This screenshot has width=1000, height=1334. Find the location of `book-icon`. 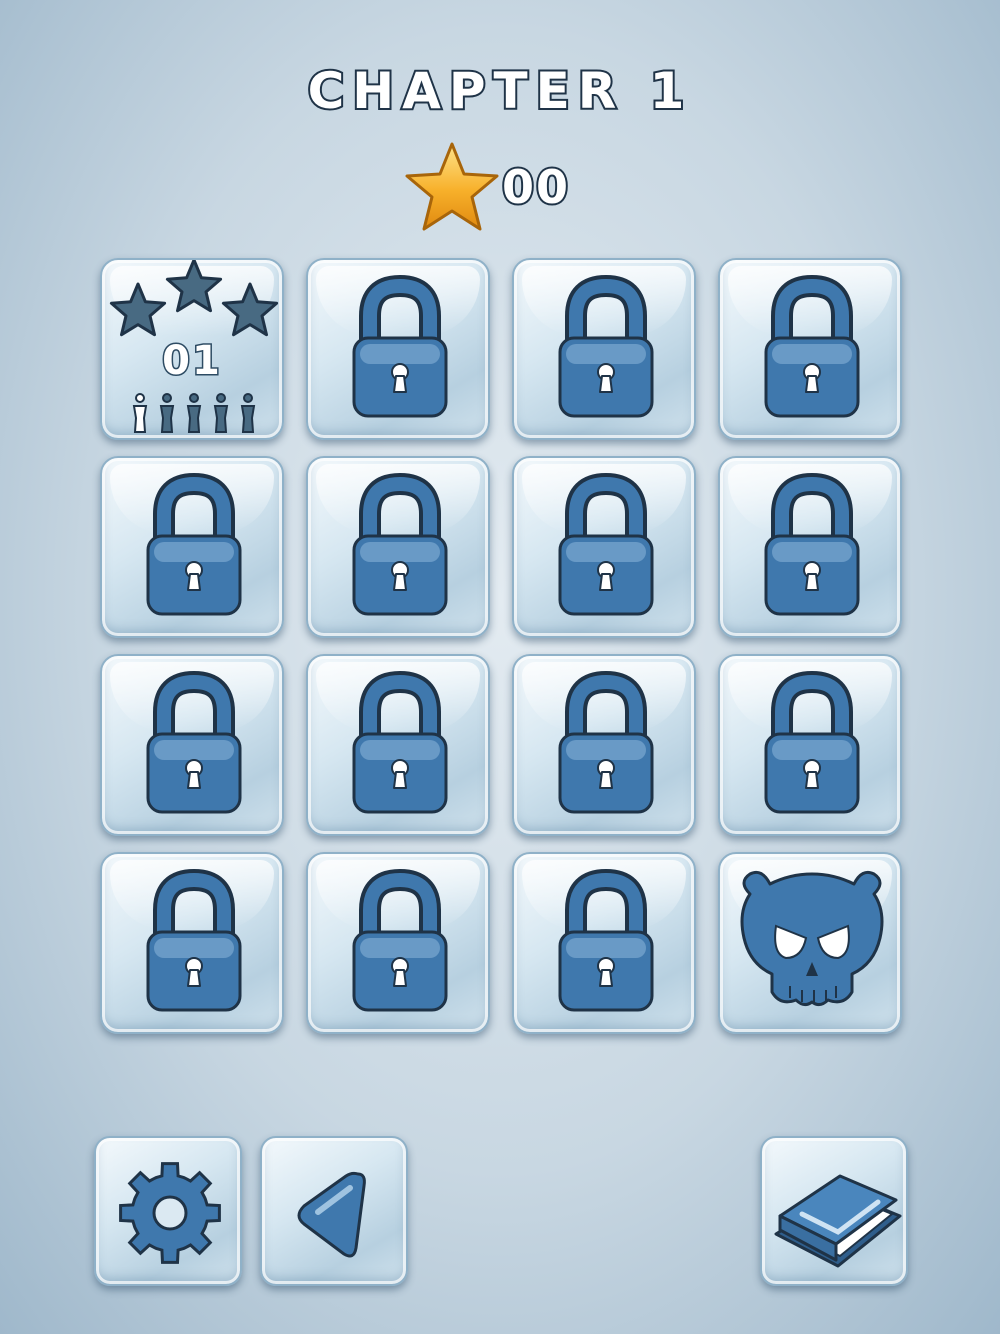

book-icon is located at coordinates (838, 1221).